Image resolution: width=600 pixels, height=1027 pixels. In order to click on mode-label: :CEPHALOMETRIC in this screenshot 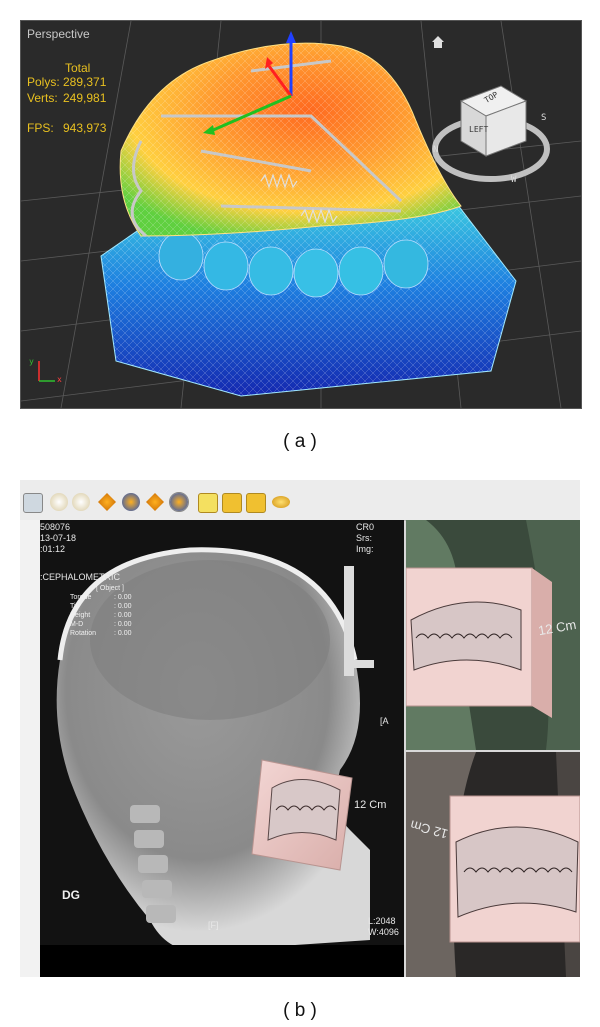, I will do `click(80, 577)`.